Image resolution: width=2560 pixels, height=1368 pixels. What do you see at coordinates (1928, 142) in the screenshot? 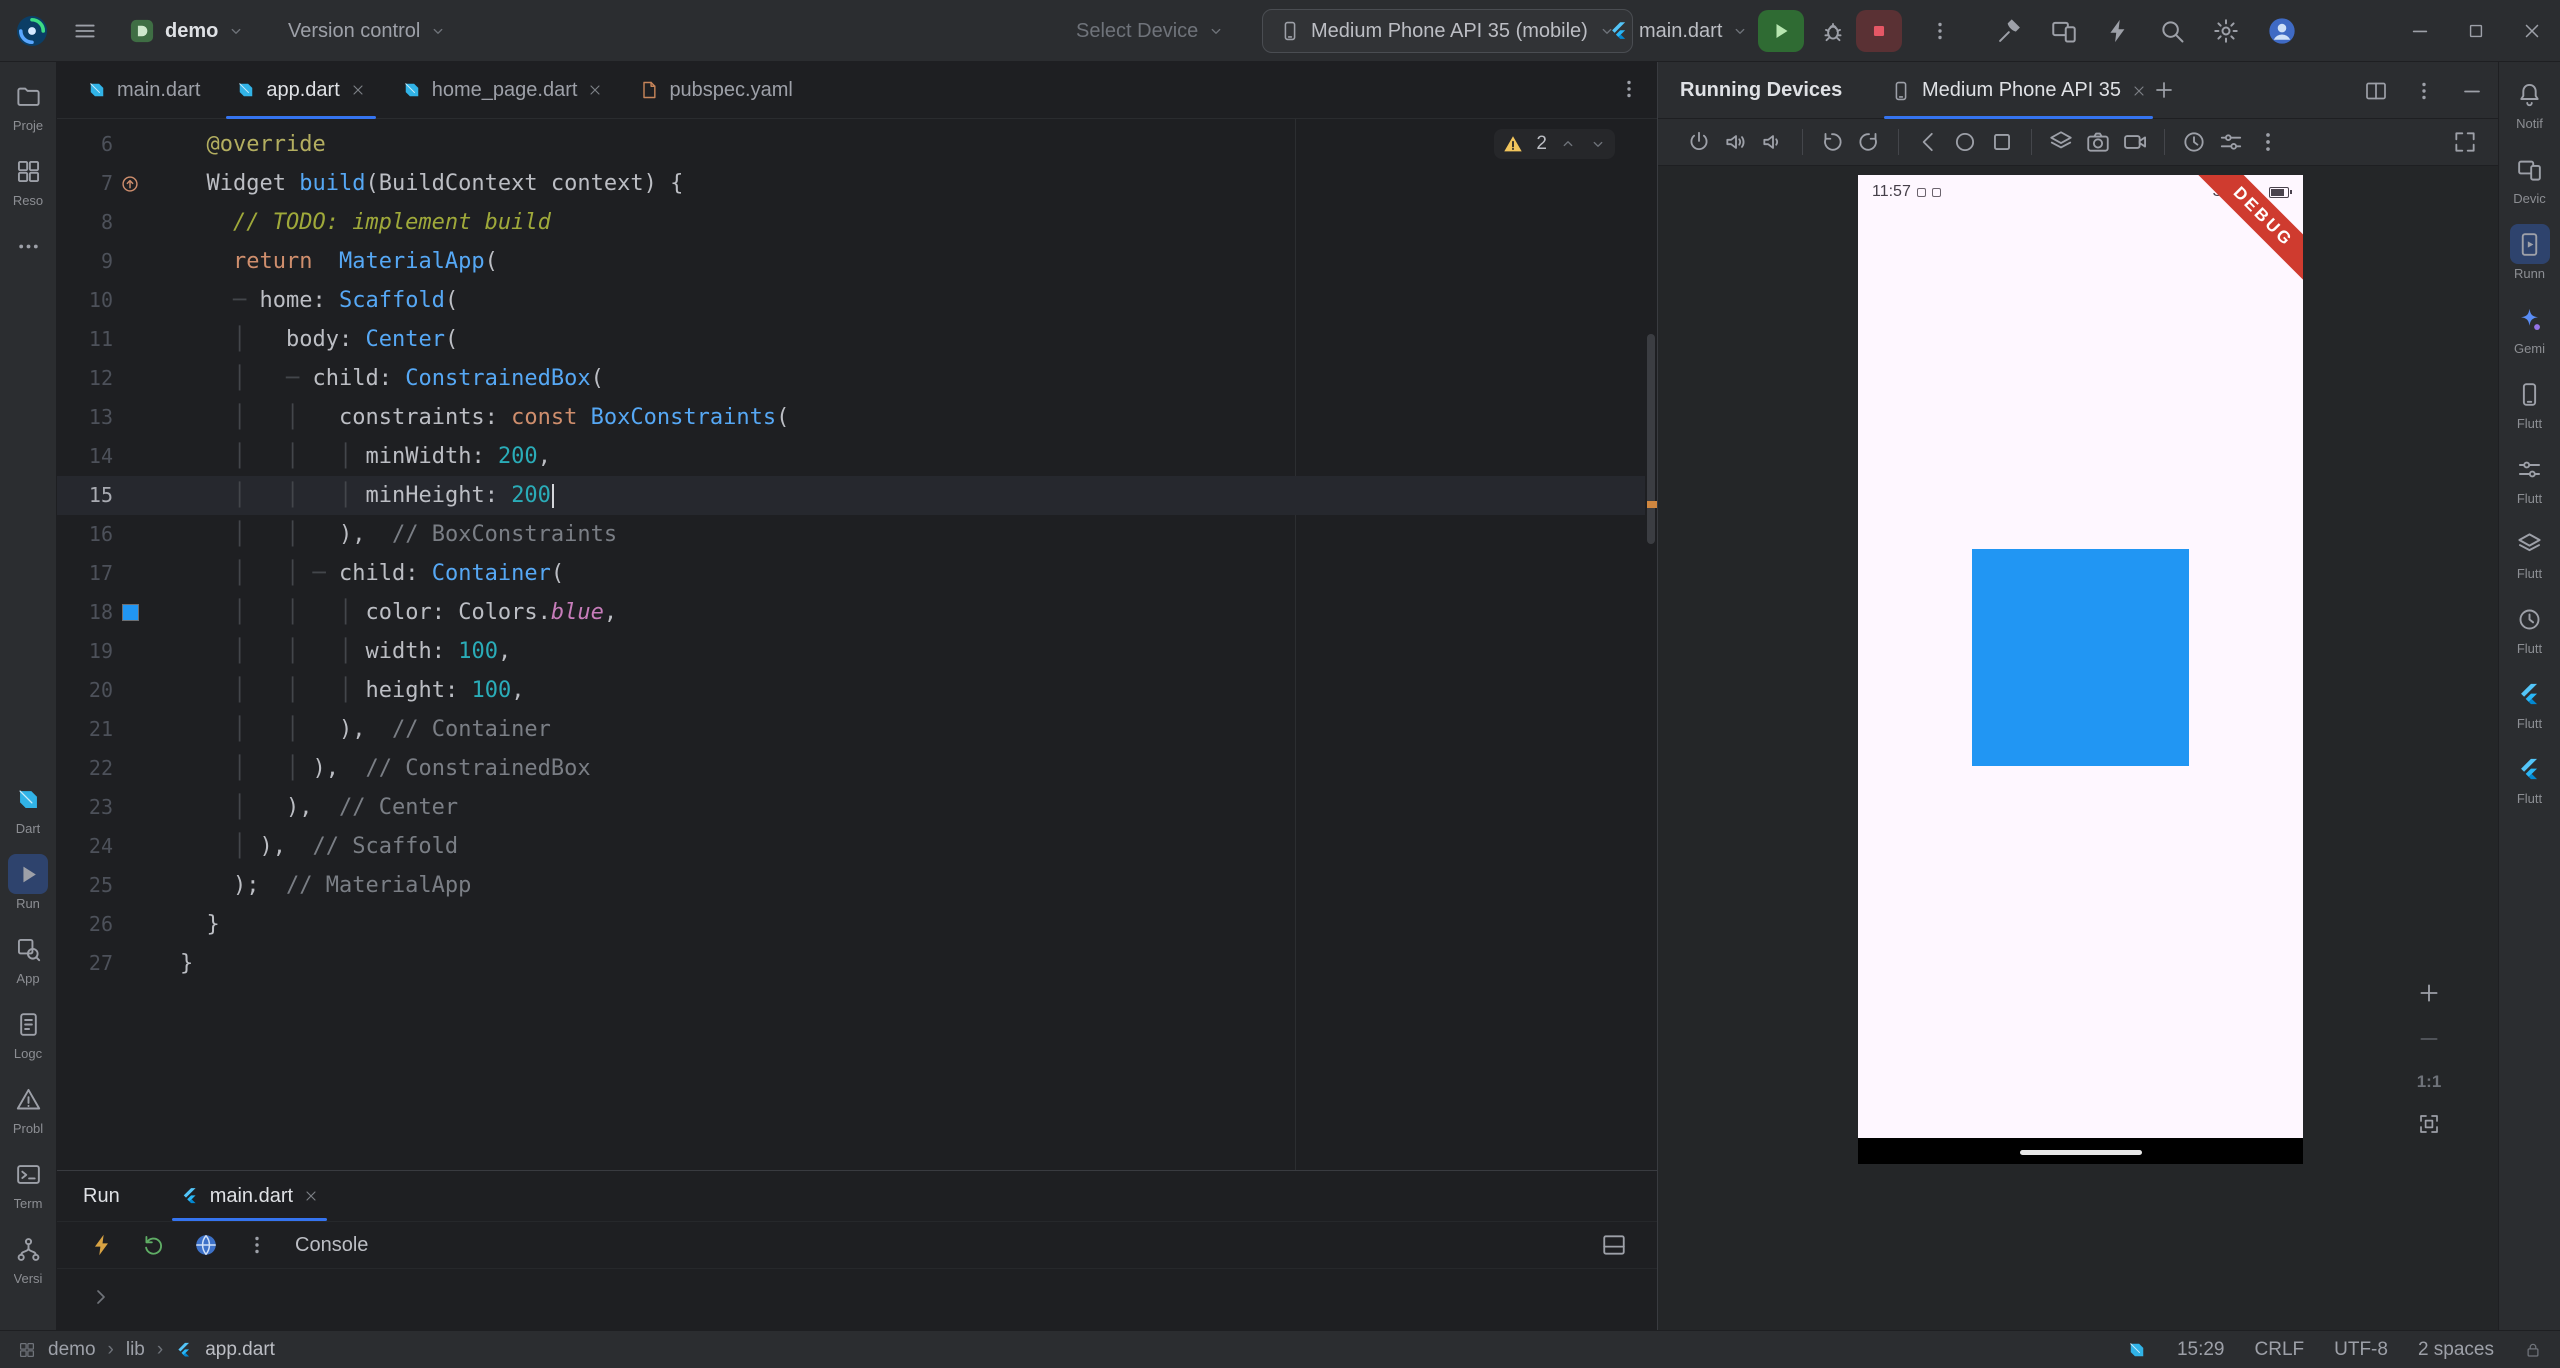
I see `back-button-icon` at bounding box center [1928, 142].